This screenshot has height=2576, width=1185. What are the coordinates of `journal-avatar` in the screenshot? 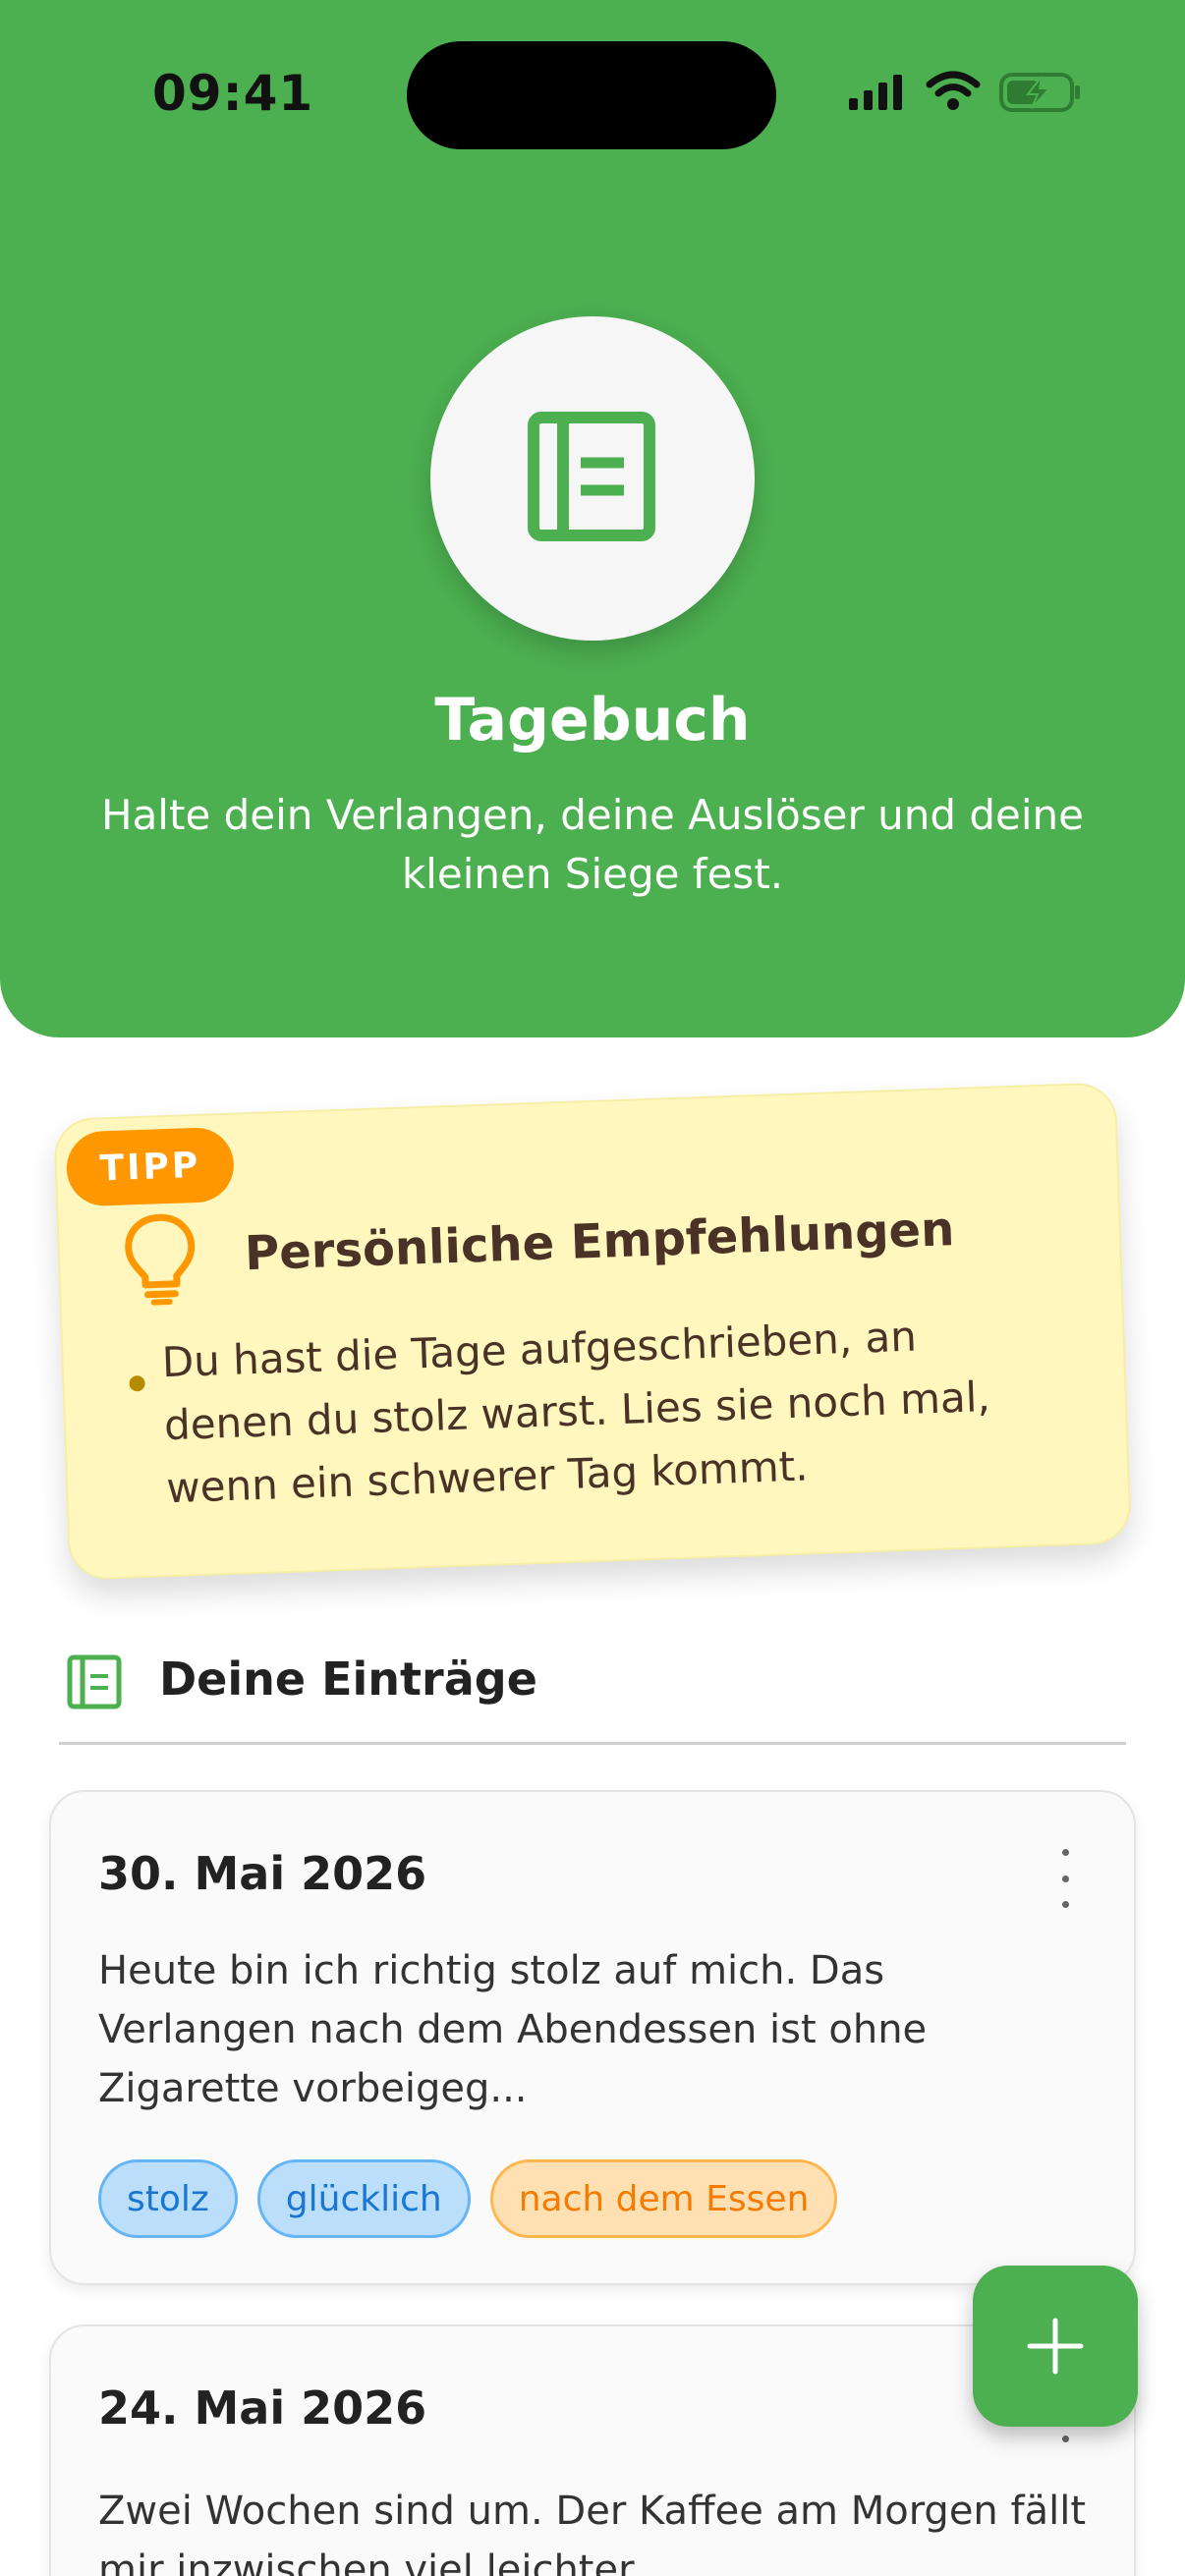 It's located at (592, 478).